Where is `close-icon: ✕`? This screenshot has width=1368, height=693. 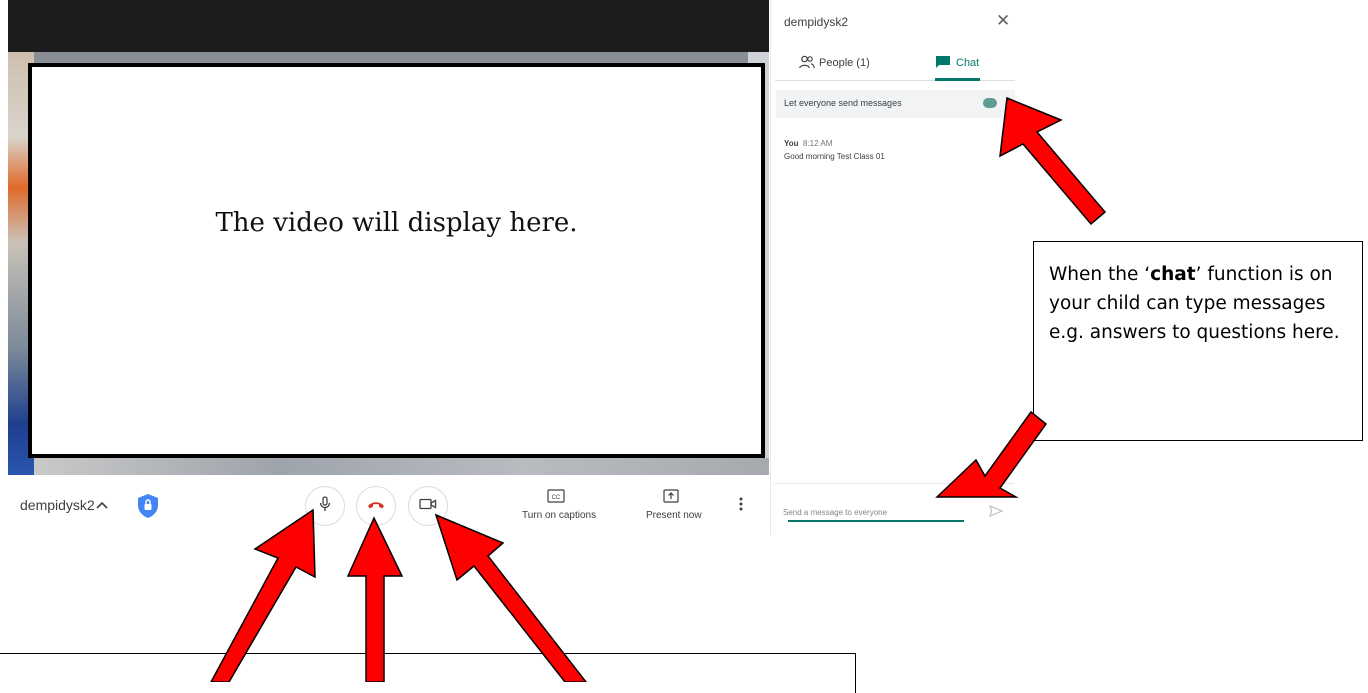 close-icon: ✕ is located at coordinates (1003, 21).